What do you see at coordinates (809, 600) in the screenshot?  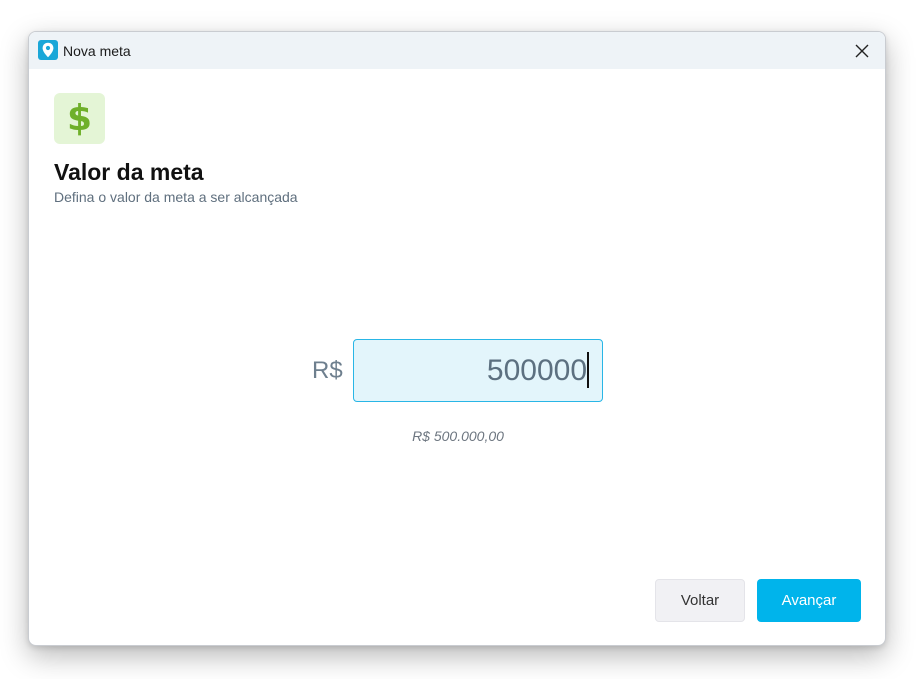 I see `next-button: Avançar` at bounding box center [809, 600].